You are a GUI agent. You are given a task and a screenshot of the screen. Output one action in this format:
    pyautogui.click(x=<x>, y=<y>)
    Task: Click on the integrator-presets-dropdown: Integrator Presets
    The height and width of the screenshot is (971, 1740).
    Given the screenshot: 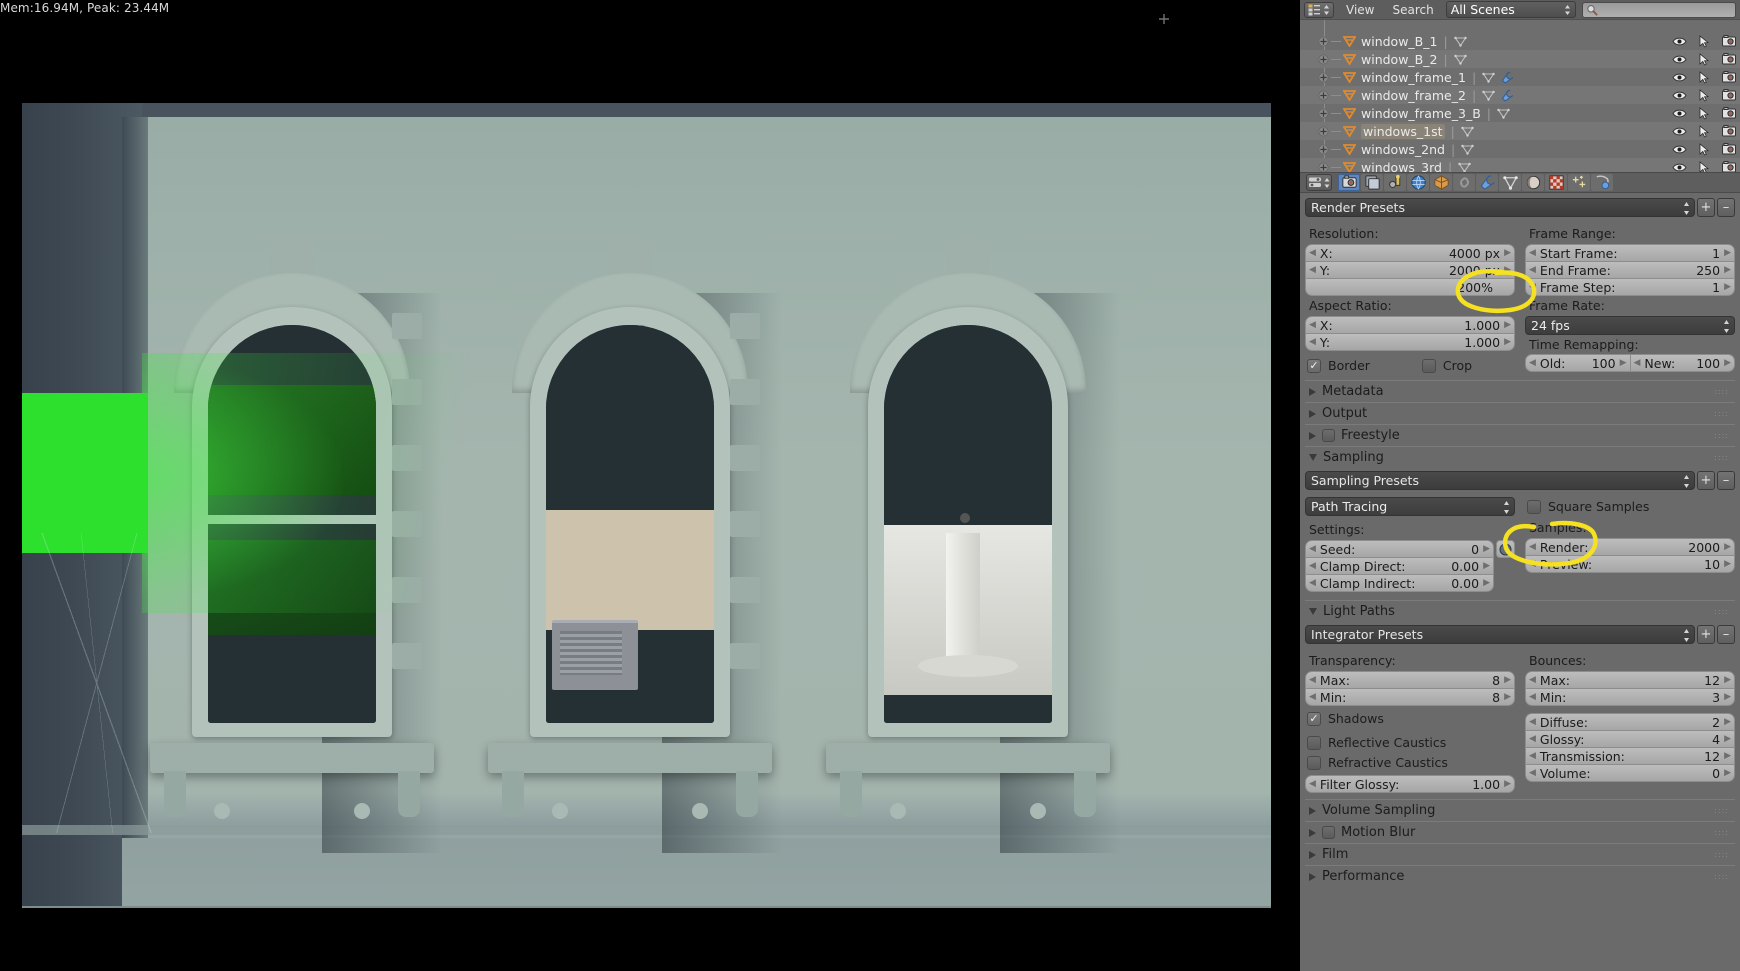 What is the action you would take?
    pyautogui.click(x=1500, y=634)
    